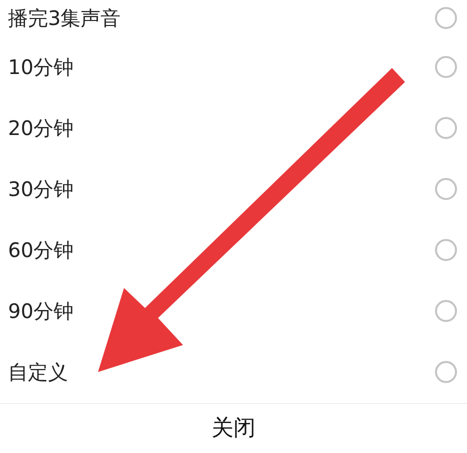 The height and width of the screenshot is (453, 467). What do you see at coordinates (41, 189) in the screenshot?
I see `option-label: 30分钟` at bounding box center [41, 189].